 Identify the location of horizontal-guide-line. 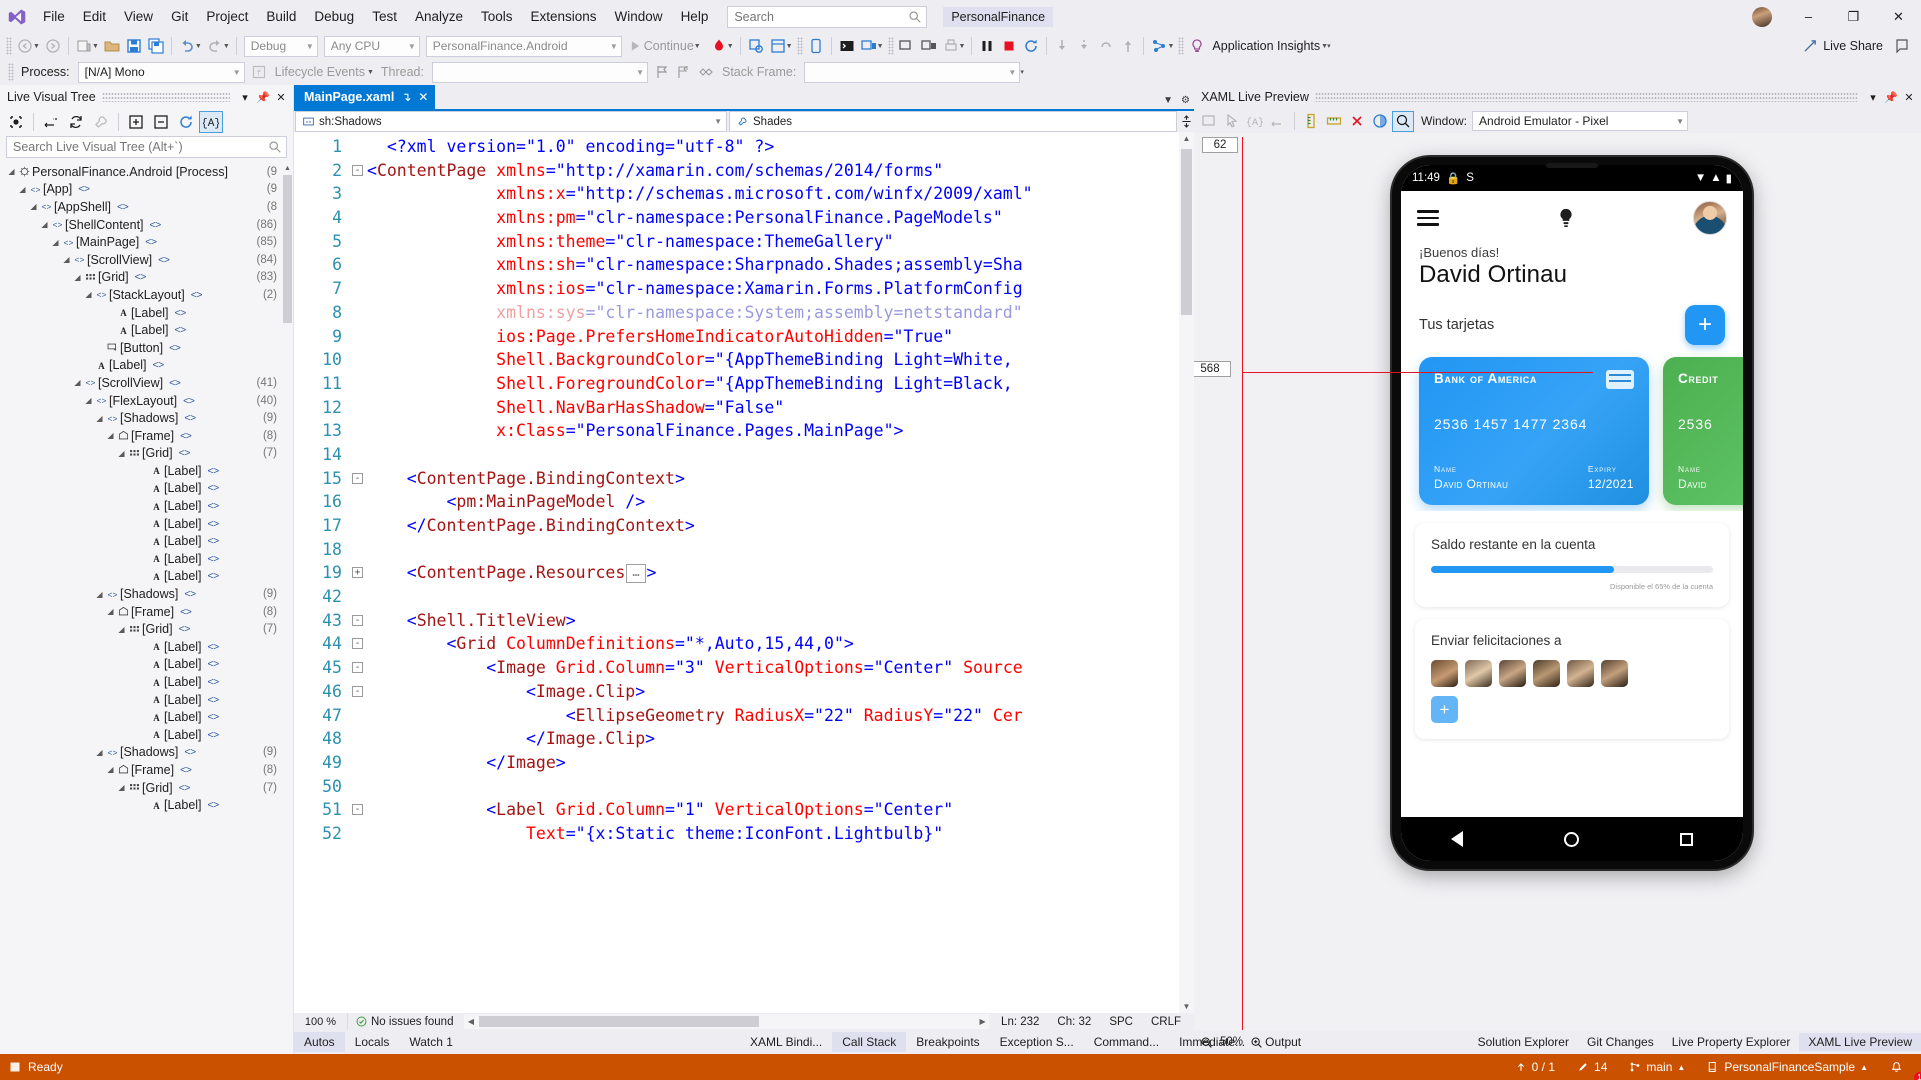
(1417, 372).